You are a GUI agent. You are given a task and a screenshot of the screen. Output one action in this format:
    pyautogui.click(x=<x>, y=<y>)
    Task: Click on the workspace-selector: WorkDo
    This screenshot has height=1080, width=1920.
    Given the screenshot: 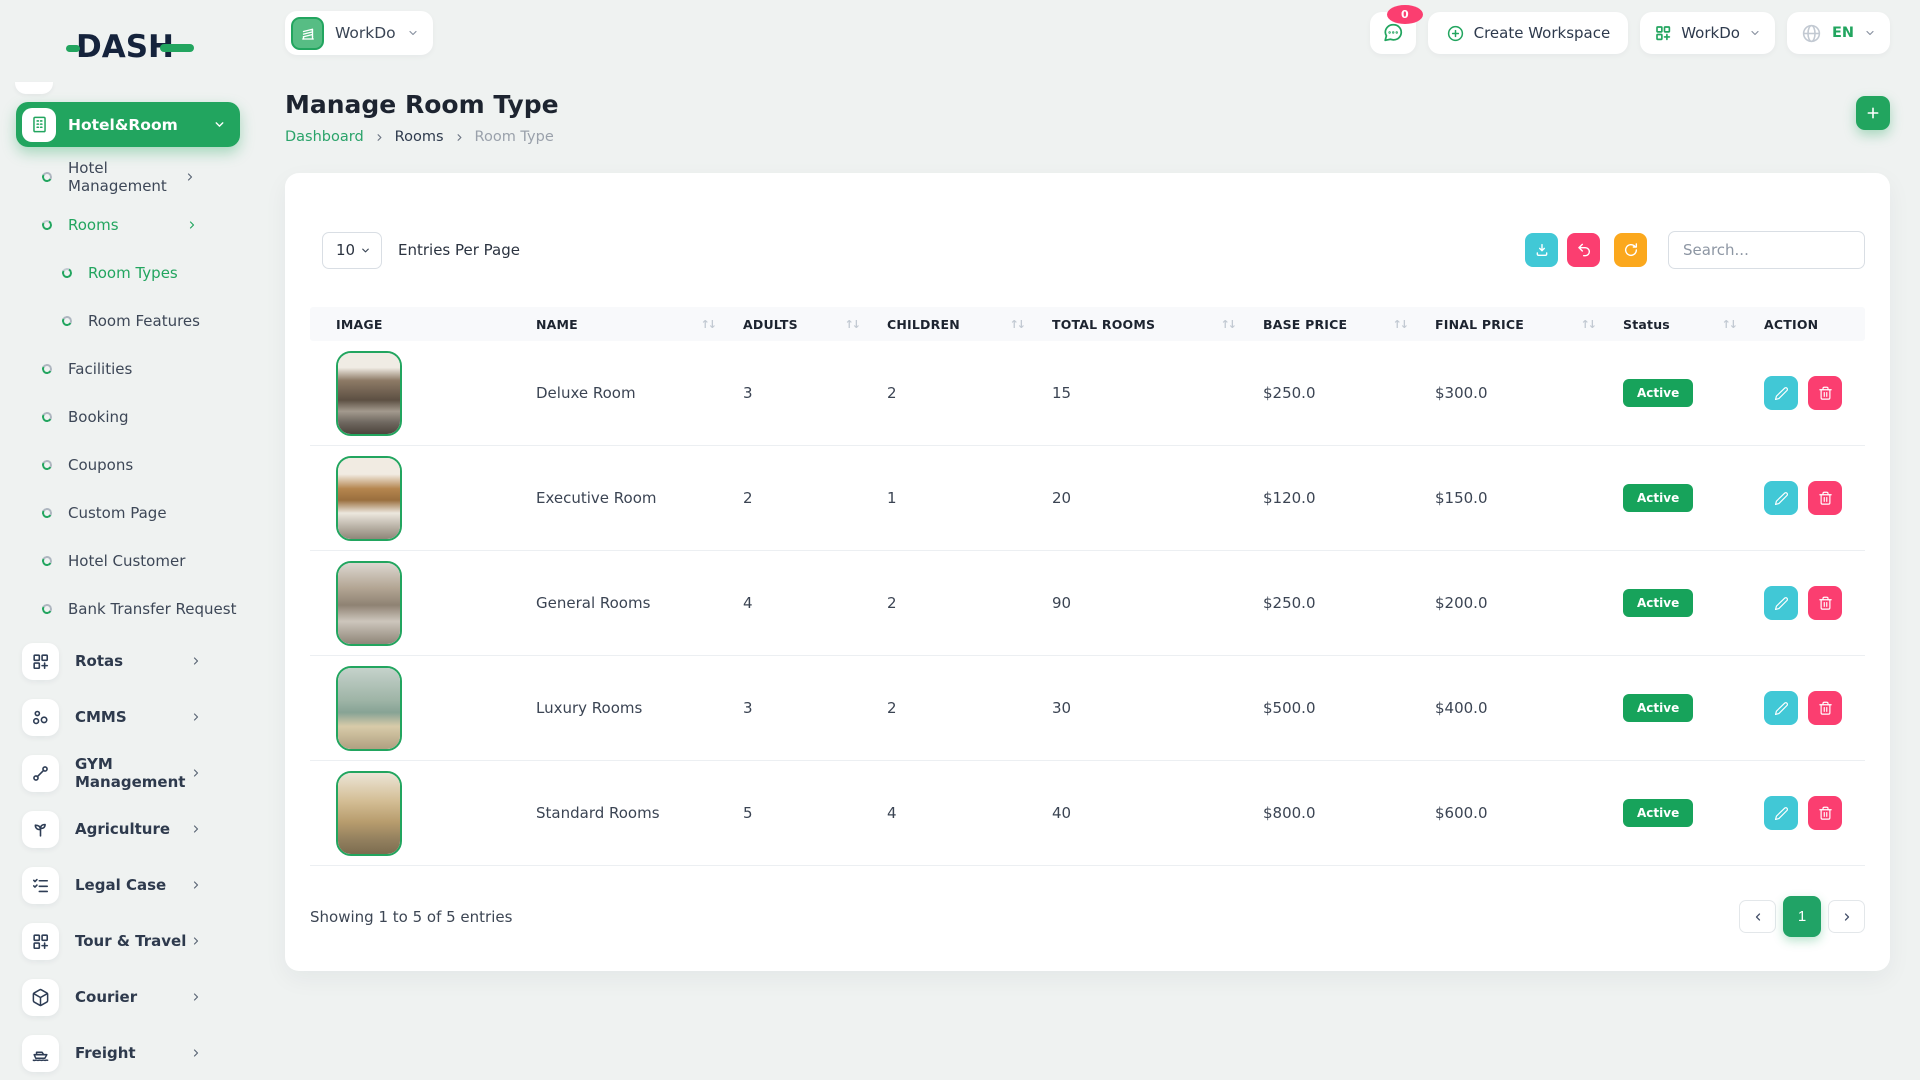 What is the action you would take?
    pyautogui.click(x=359, y=33)
    